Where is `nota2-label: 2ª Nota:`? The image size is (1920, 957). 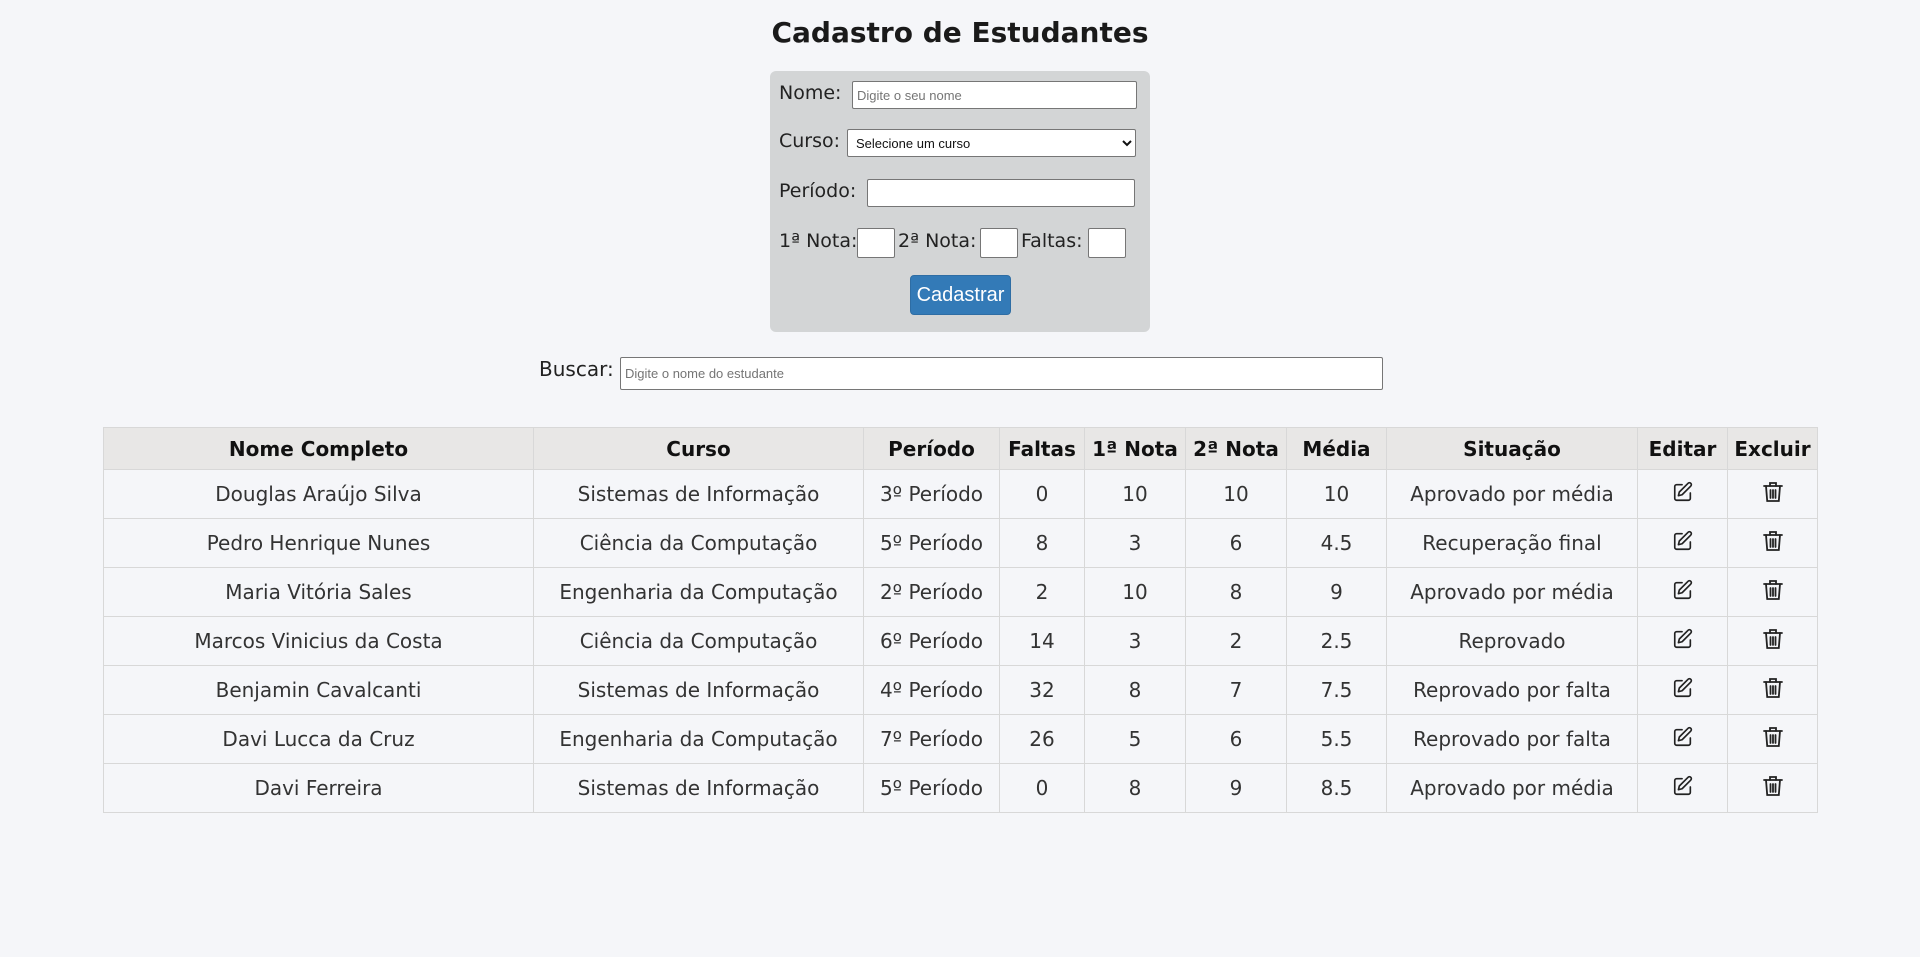 nota2-label: 2ª Nota: is located at coordinates (937, 241).